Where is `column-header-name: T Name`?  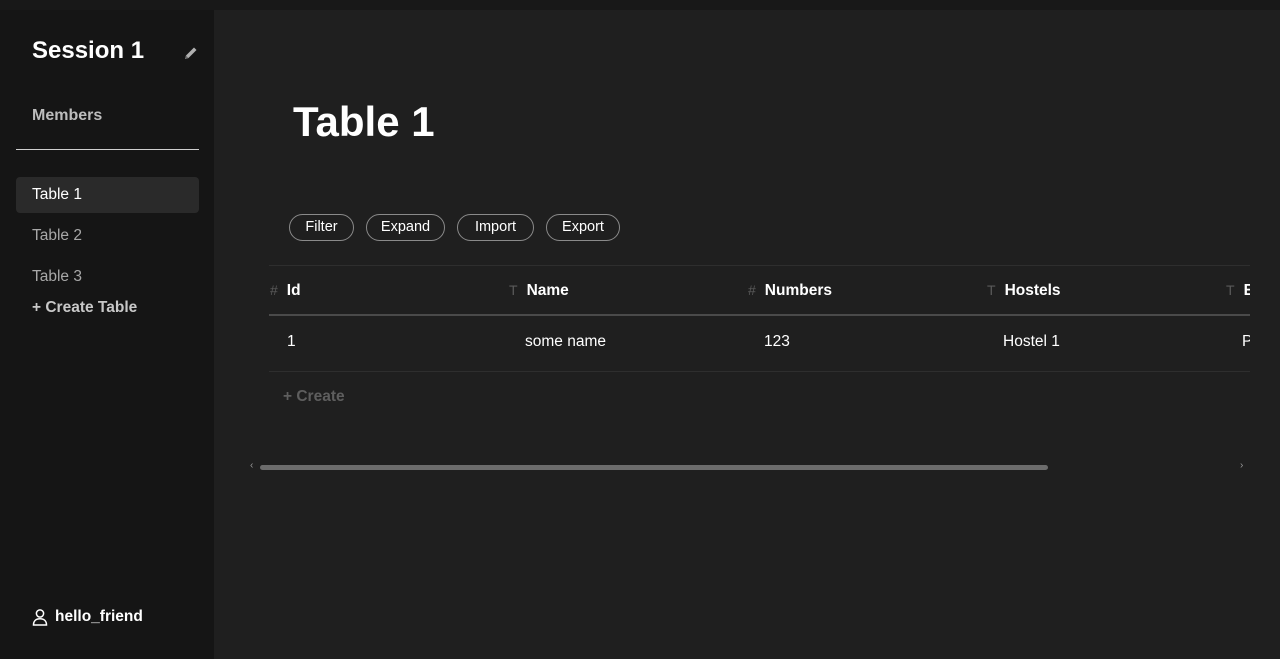
column-header-name: T Name is located at coordinates (539, 289).